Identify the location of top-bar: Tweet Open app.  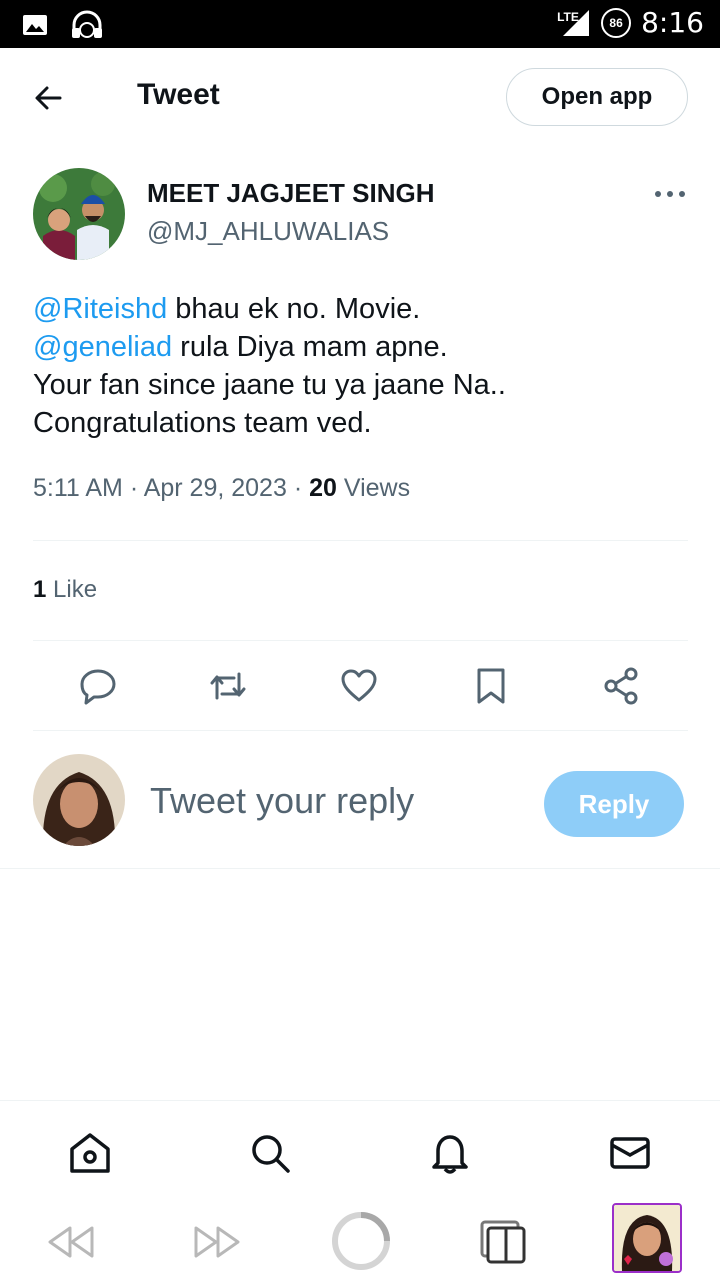
(360, 97).